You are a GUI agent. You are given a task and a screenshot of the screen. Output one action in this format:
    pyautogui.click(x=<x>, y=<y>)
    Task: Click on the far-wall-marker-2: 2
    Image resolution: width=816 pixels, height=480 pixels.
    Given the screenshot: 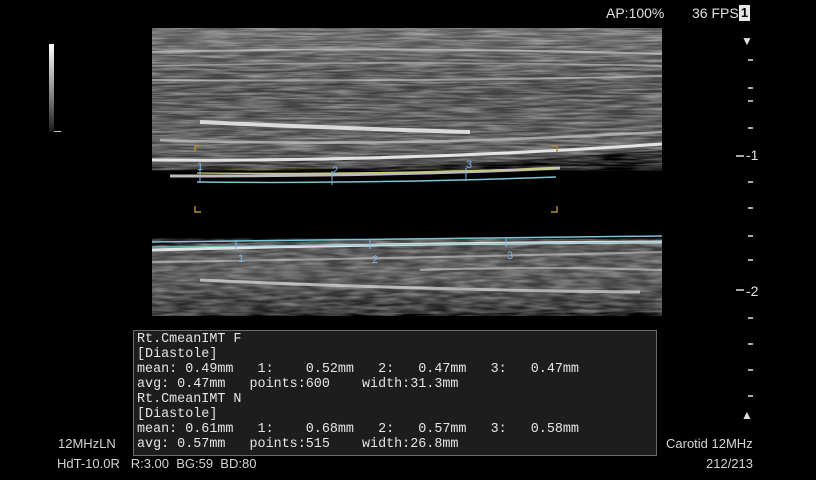 What is the action you would take?
    pyautogui.click(x=335, y=171)
    